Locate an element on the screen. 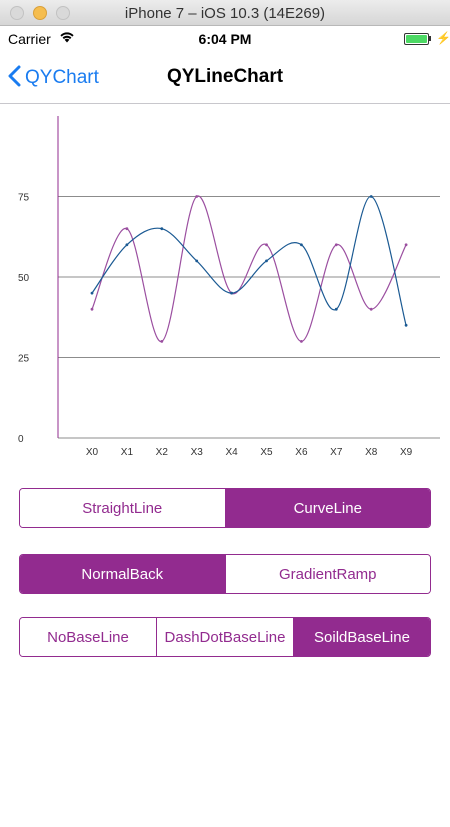  y-tick-label: 25 is located at coordinates (24, 359).